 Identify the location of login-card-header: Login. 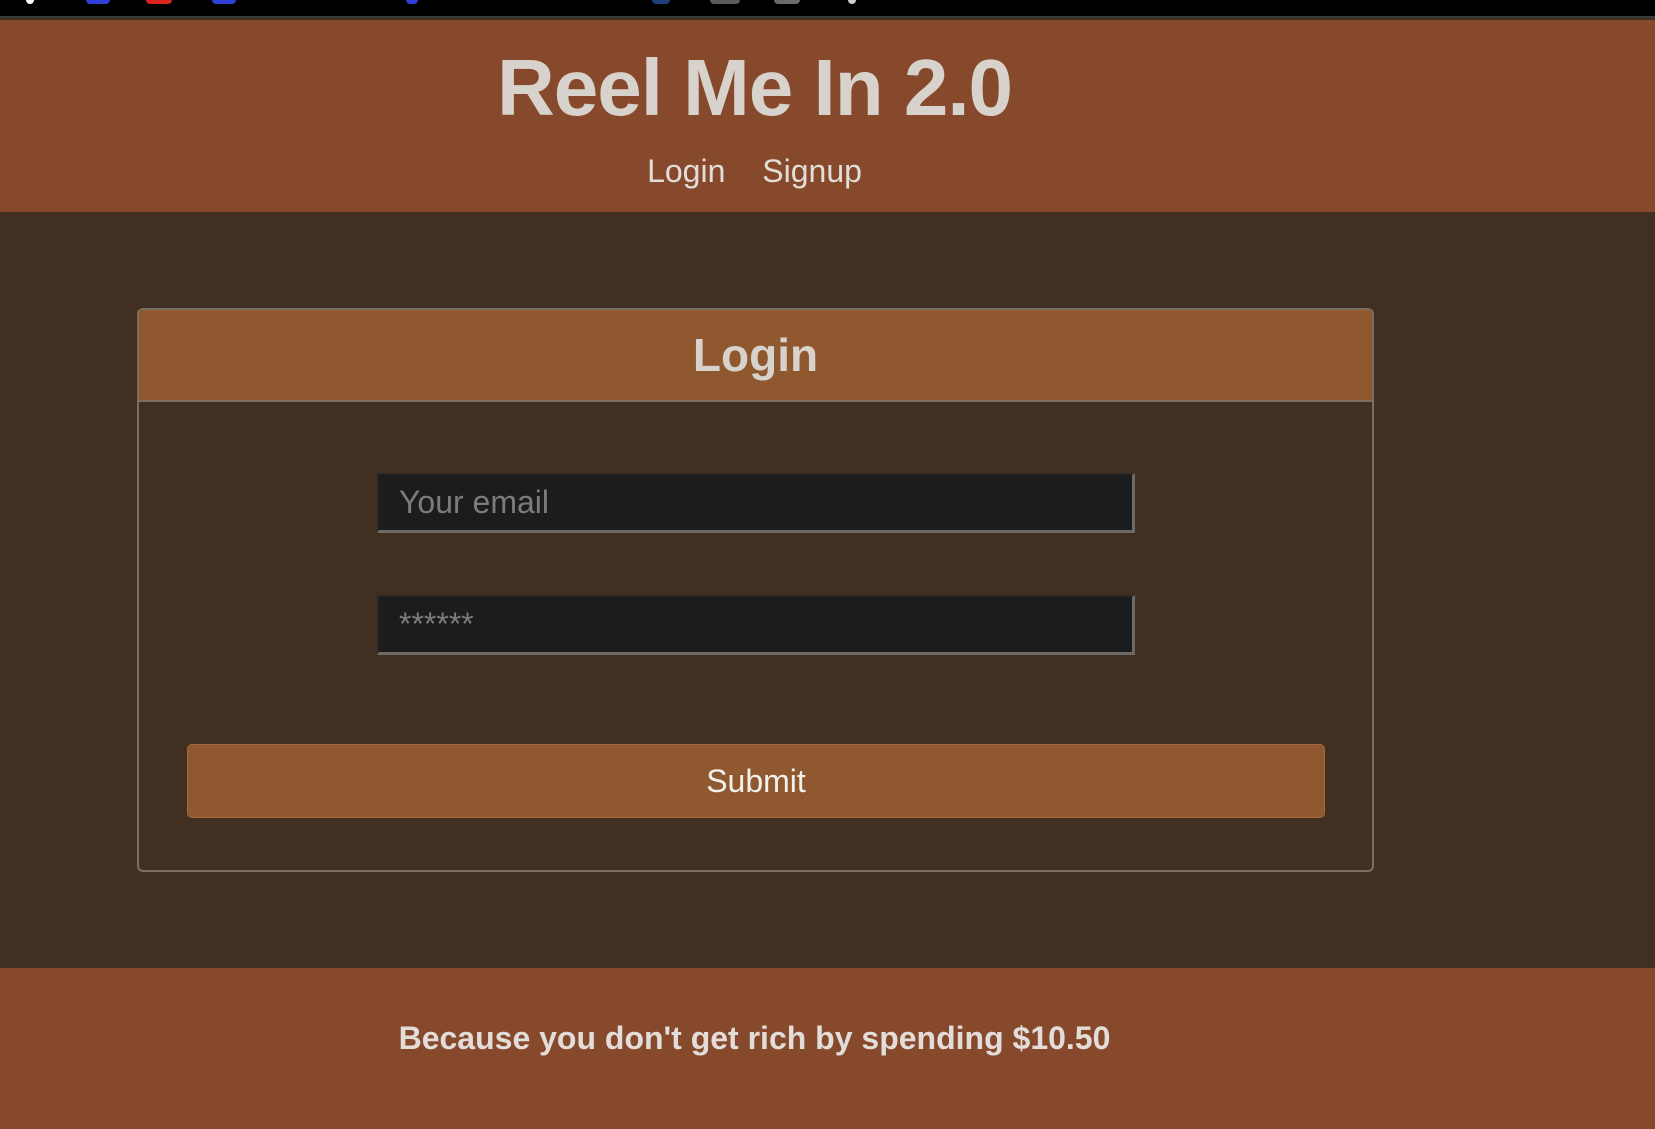
(755, 356).